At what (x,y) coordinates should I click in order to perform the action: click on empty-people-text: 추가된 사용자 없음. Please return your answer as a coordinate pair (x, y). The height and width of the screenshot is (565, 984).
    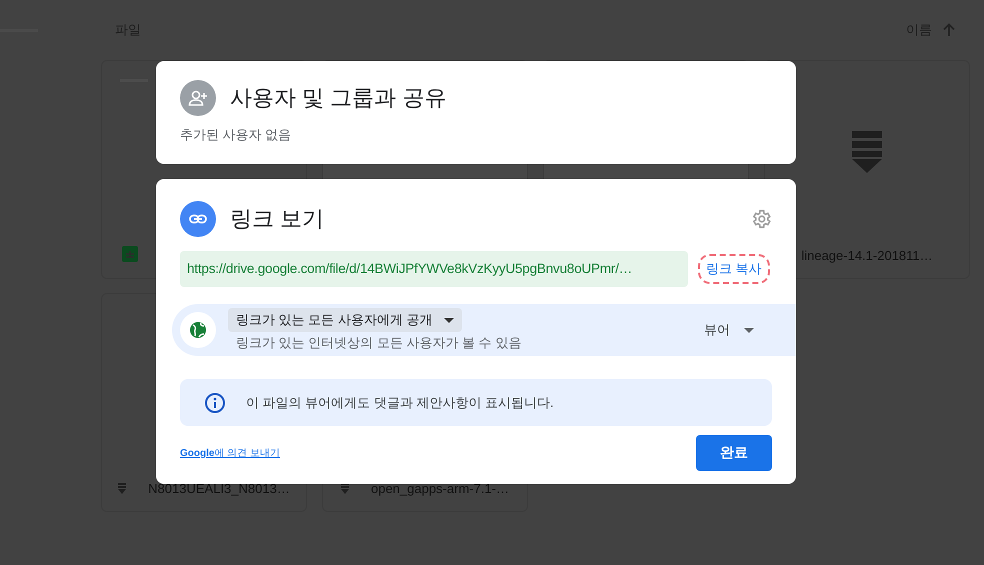
    Looking at the image, I should click on (236, 135).